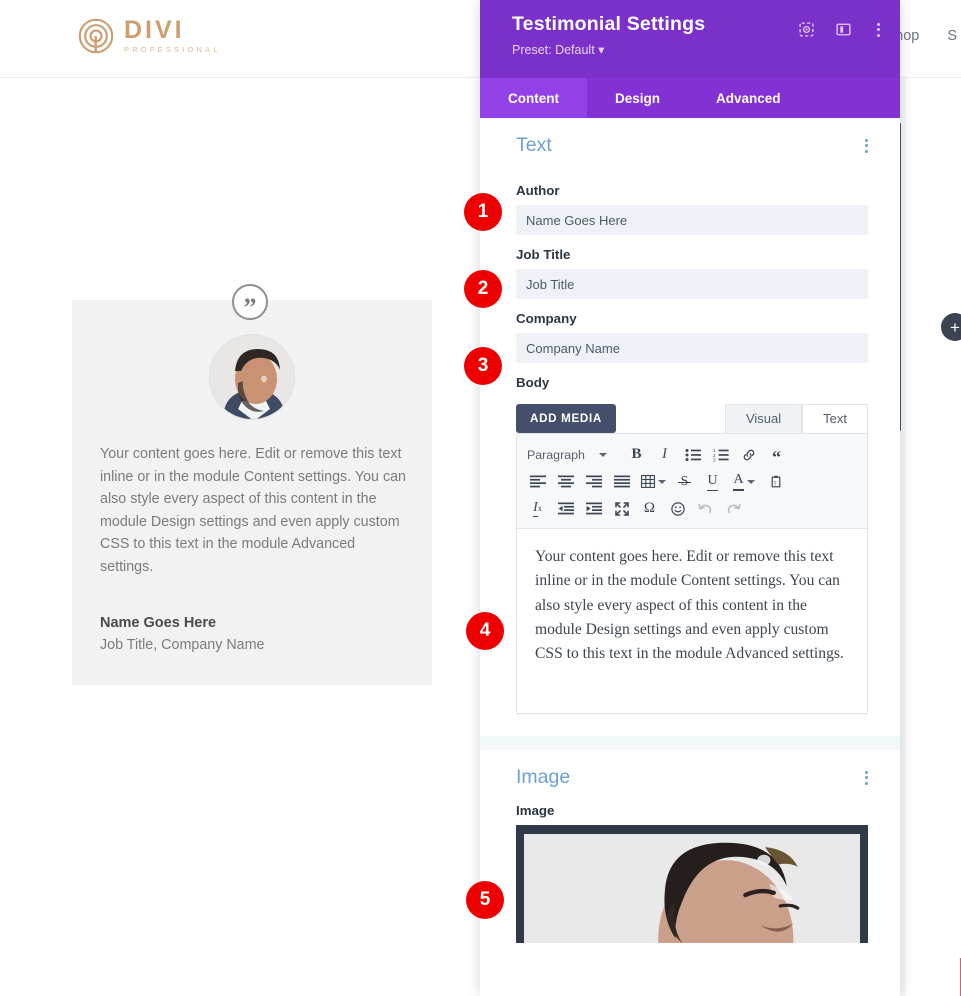 Image resolution: width=961 pixels, height=996 pixels. Describe the element at coordinates (692, 415) in the screenshot. I see `editor-toolbar-top: ADD MEDIA Visual Text` at that location.